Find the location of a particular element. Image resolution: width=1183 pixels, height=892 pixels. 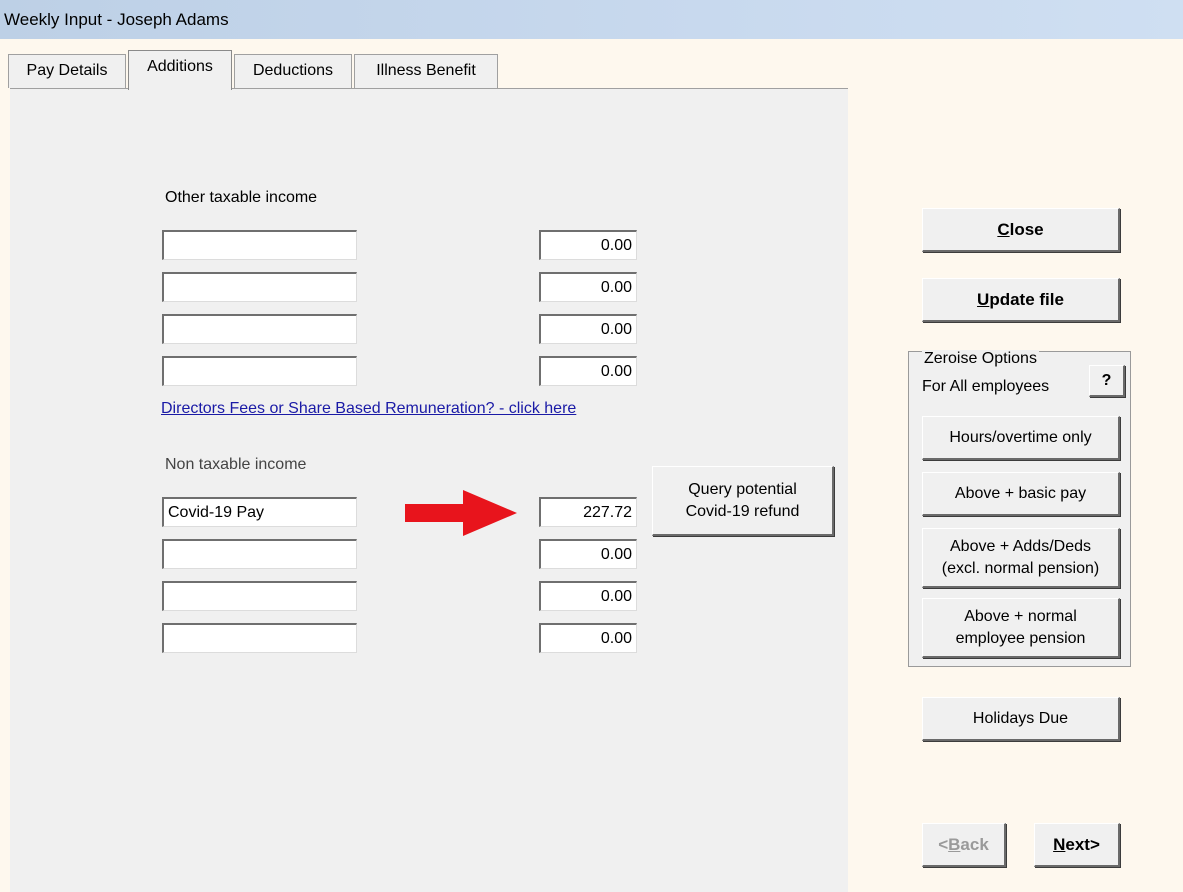

update-accel: U is located at coordinates (983, 299).